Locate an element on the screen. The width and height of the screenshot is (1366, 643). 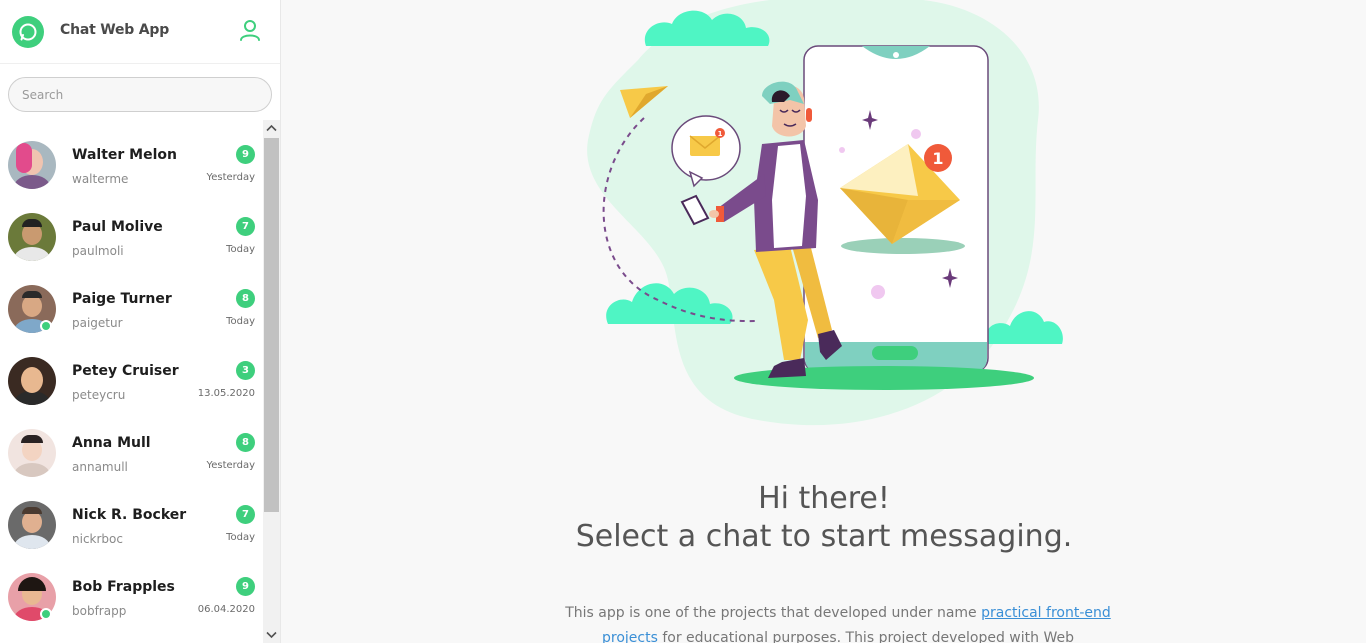
scroll-down-button is located at coordinates (271, 634).